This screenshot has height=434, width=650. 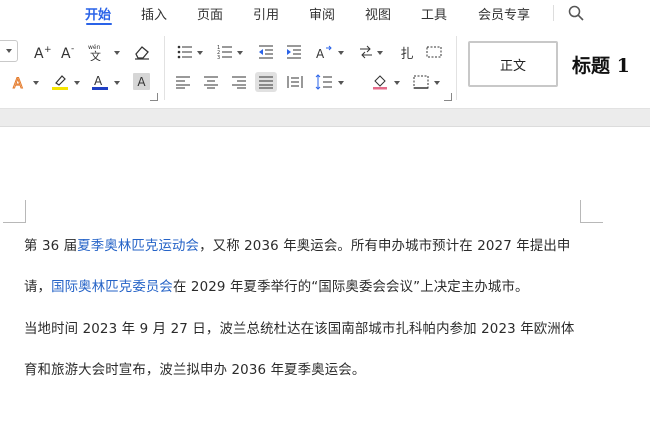 I want to click on distributed-align-button, so click(x=295, y=82).